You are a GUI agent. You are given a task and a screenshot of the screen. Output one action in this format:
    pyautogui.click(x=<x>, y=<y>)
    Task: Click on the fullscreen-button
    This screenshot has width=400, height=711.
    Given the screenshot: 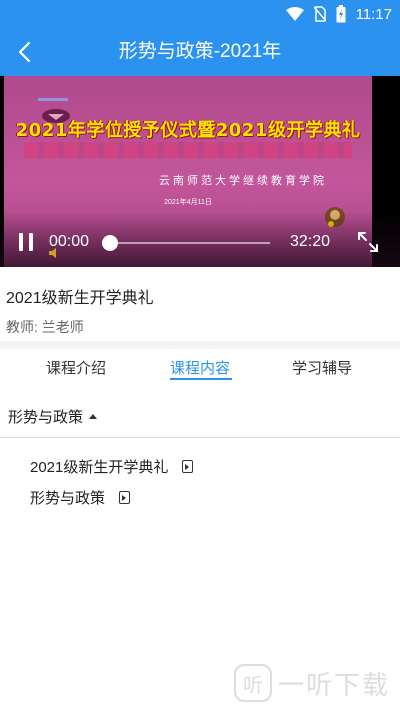 What is the action you would take?
    pyautogui.click(x=368, y=242)
    